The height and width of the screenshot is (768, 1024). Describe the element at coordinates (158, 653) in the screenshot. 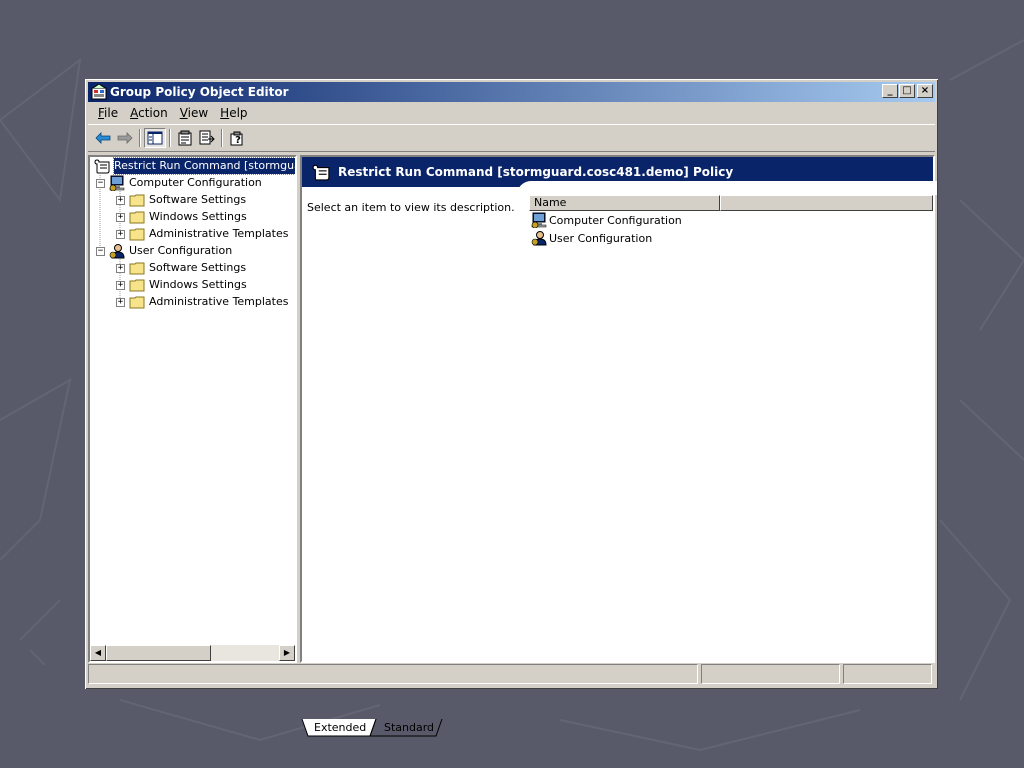

I see `scroll-thumb` at that location.